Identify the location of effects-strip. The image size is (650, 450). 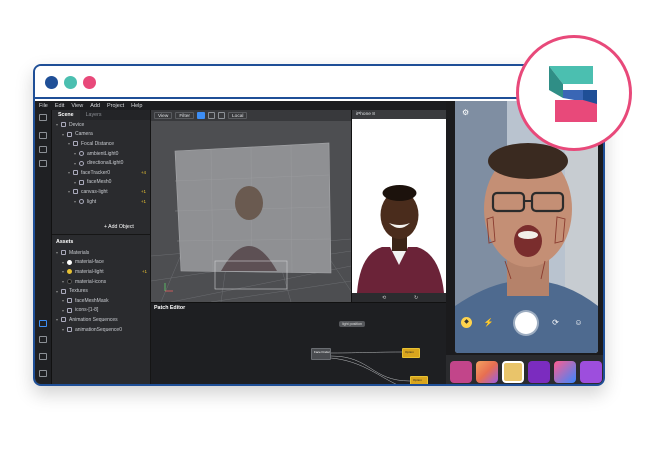
(524, 369).